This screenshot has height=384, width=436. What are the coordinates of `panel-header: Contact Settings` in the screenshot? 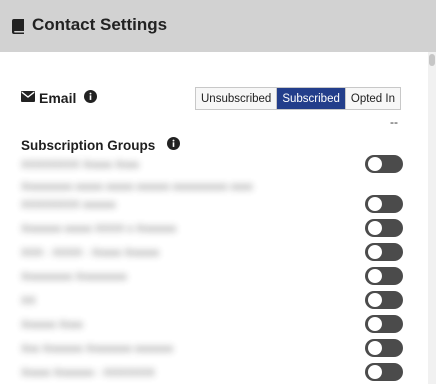 It's located at (218, 26).